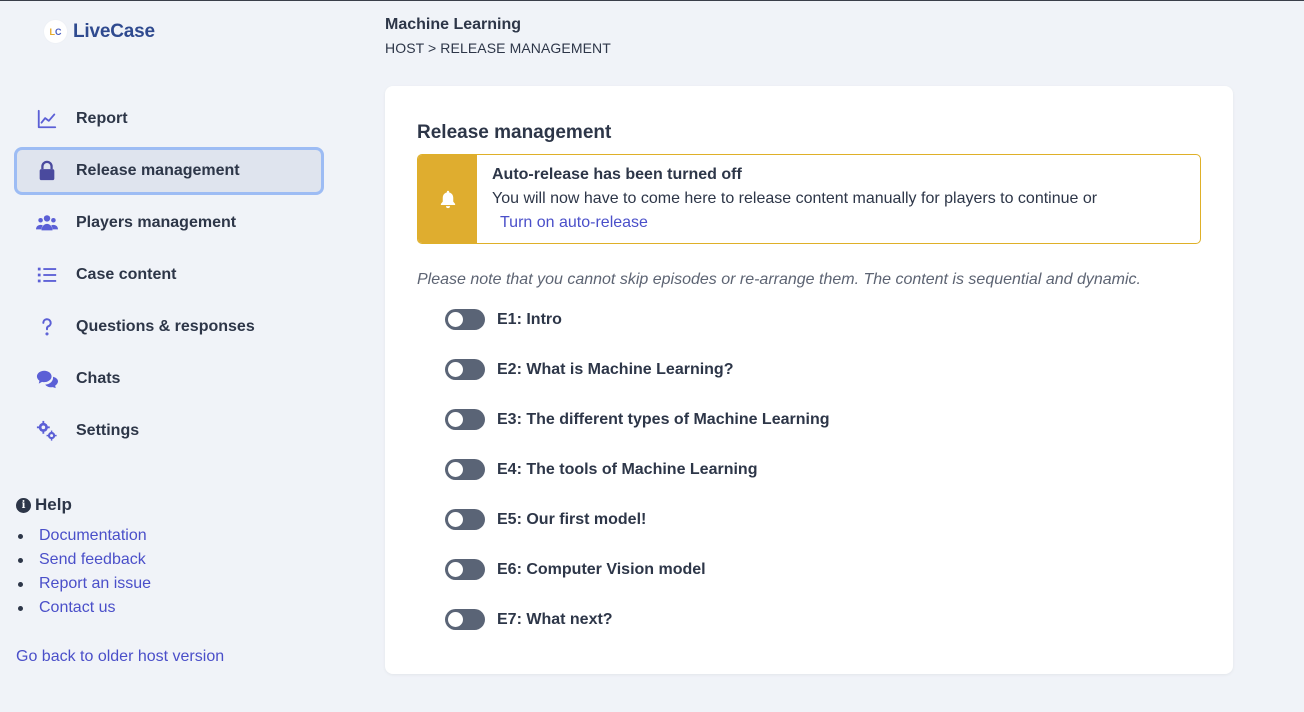 This screenshot has width=1304, height=712. I want to click on lock-icon, so click(47, 171).